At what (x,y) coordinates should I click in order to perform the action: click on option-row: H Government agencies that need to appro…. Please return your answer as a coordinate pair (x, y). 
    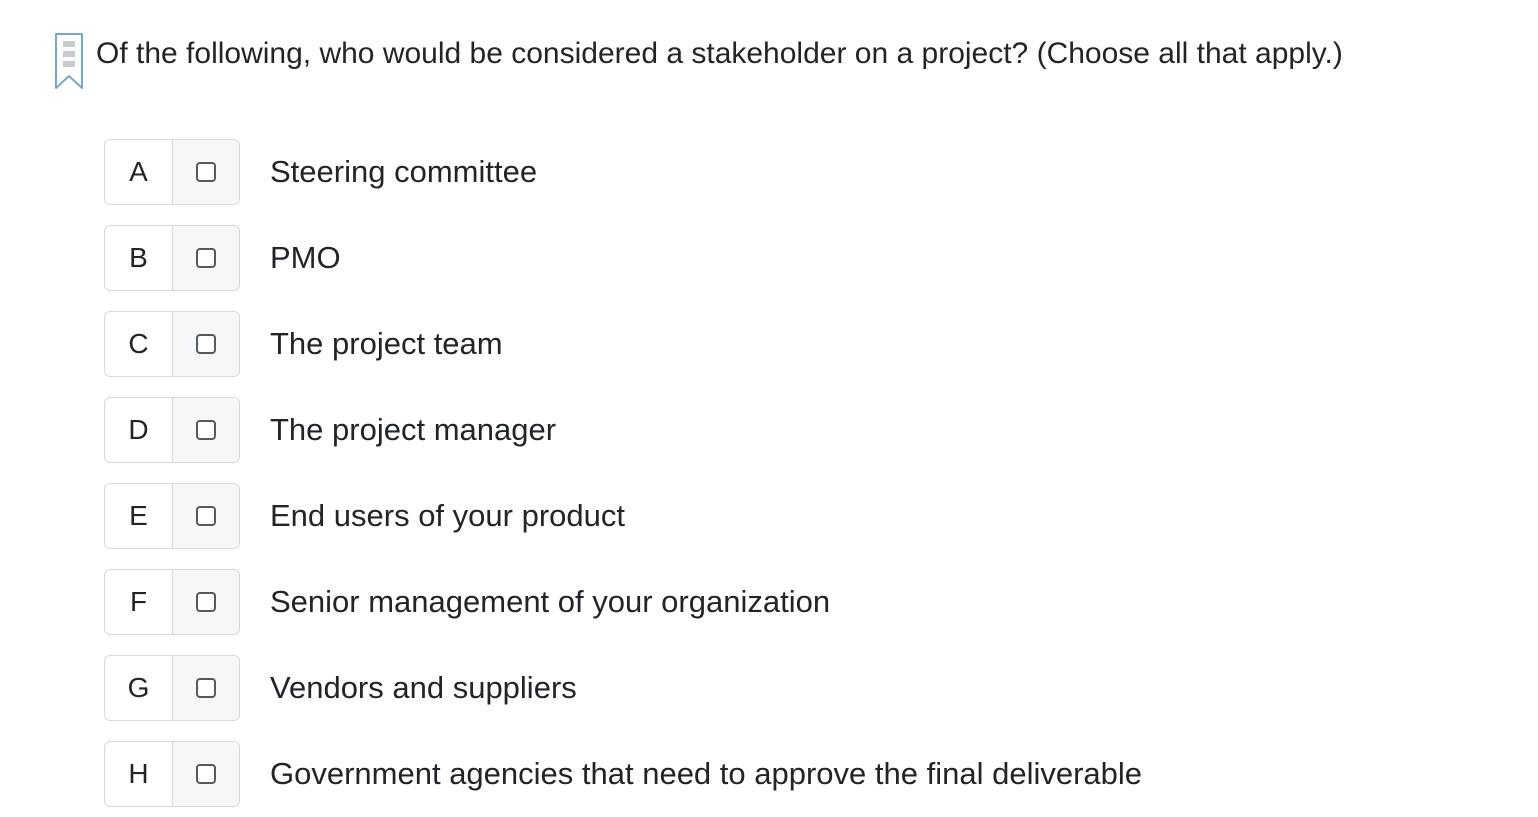
    Looking at the image, I should click on (623, 774).